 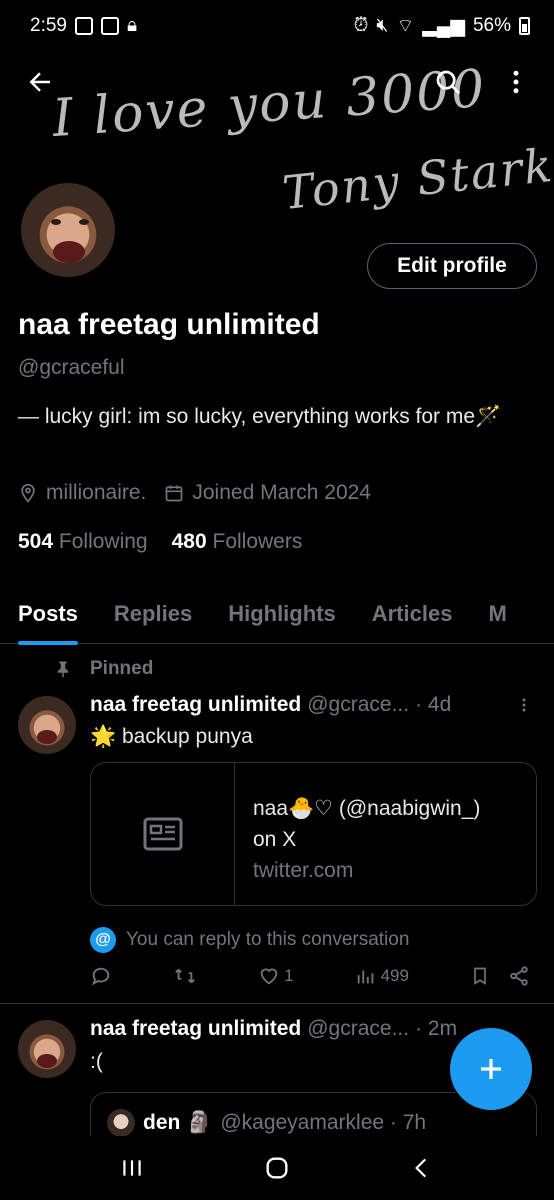 What do you see at coordinates (83, 26) in the screenshot?
I see `gallery-icon` at bounding box center [83, 26].